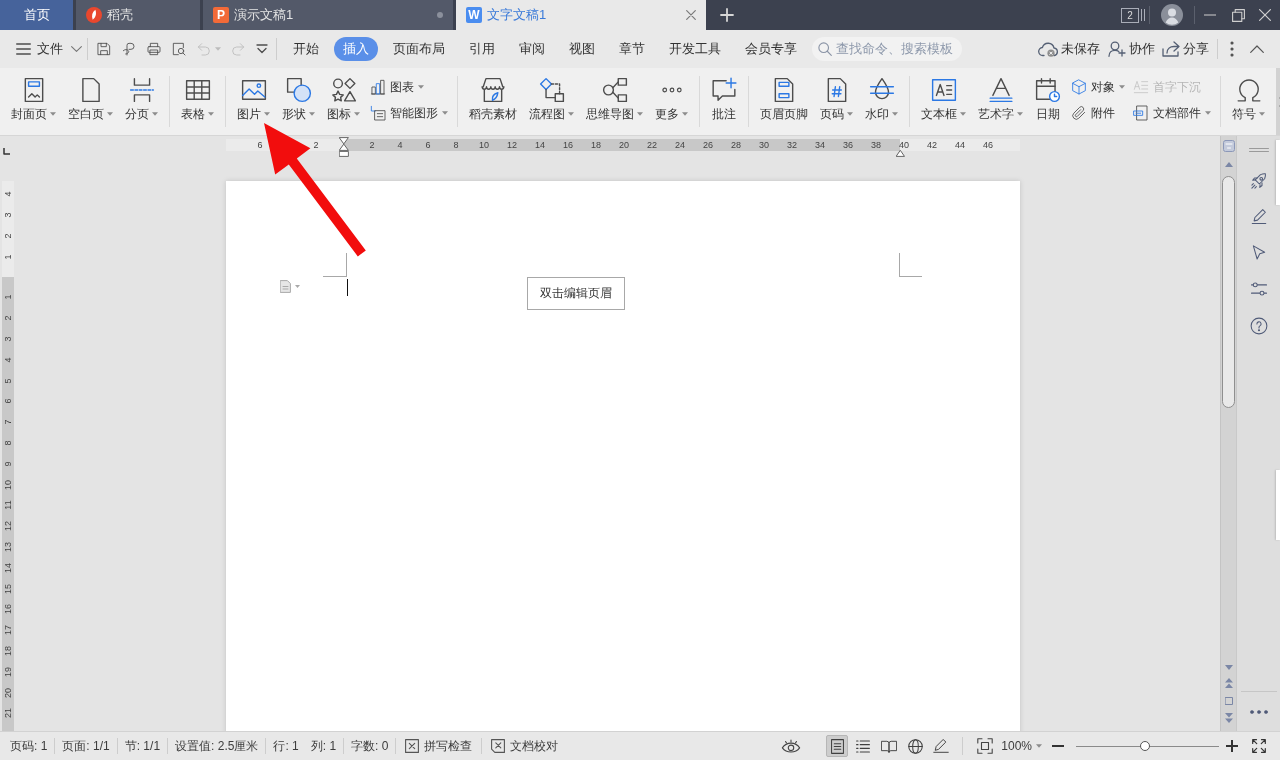 The height and width of the screenshot is (760, 1280). I want to click on indent-marker-icon, so click(344, 147).